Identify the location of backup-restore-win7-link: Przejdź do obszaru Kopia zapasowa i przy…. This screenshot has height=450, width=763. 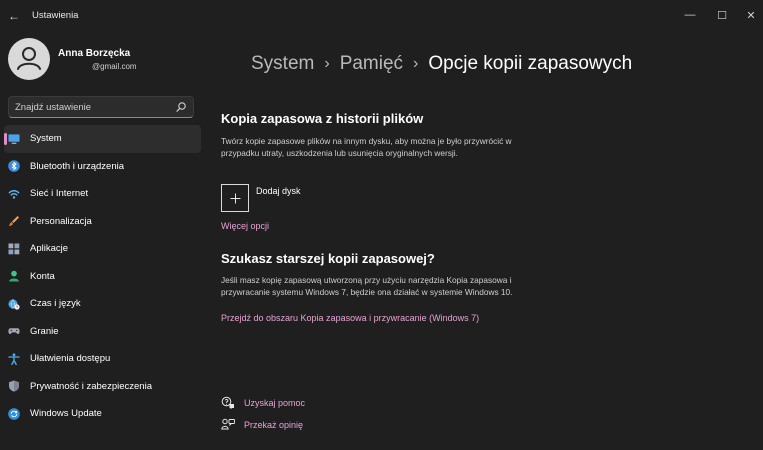
(350, 318).